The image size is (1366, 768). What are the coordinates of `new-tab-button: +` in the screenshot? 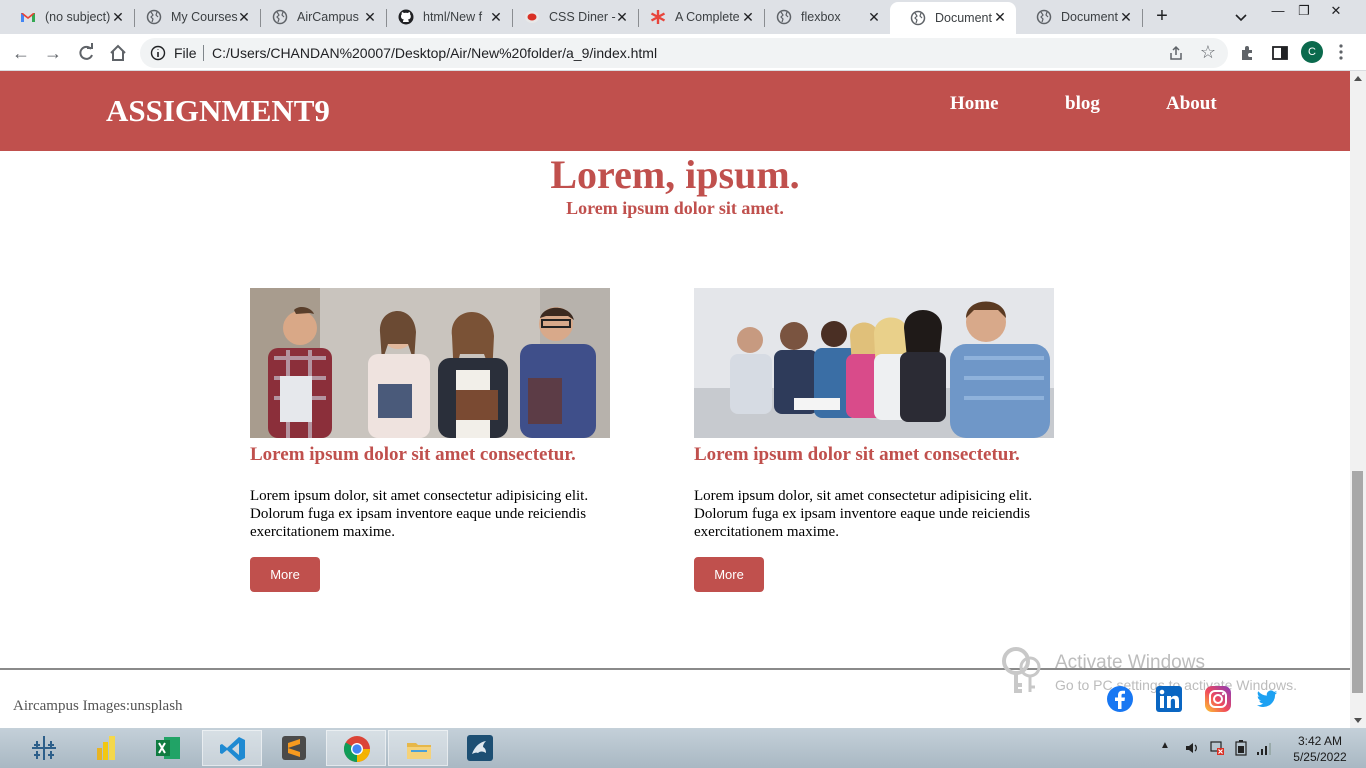 It's located at (1162, 16).